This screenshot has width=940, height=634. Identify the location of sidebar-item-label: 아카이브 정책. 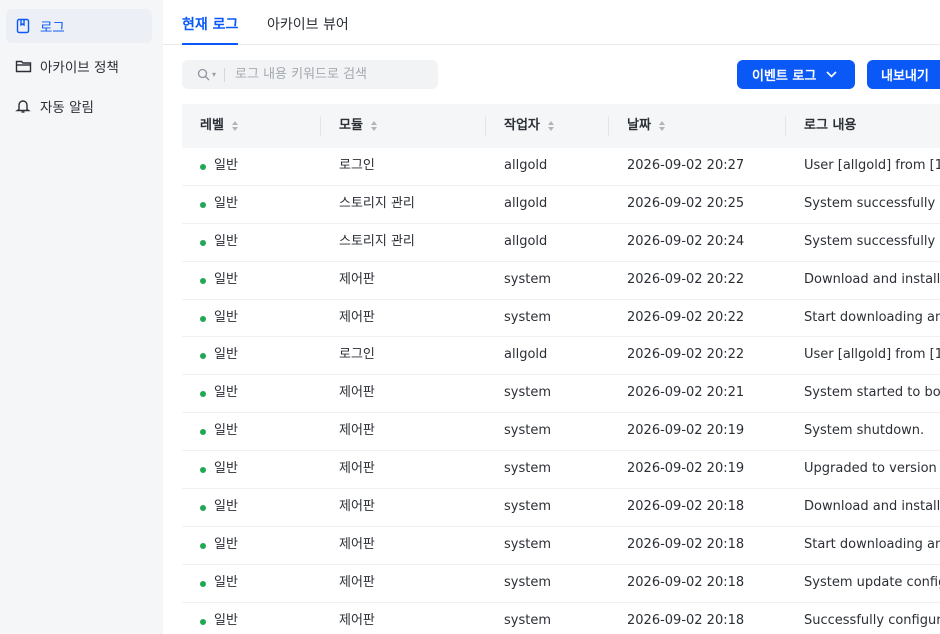
(79, 68).